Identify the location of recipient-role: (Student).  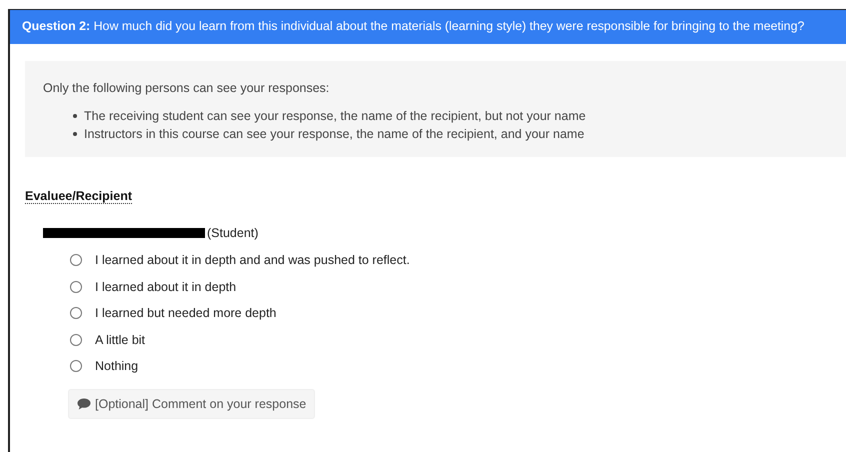
(232, 233).